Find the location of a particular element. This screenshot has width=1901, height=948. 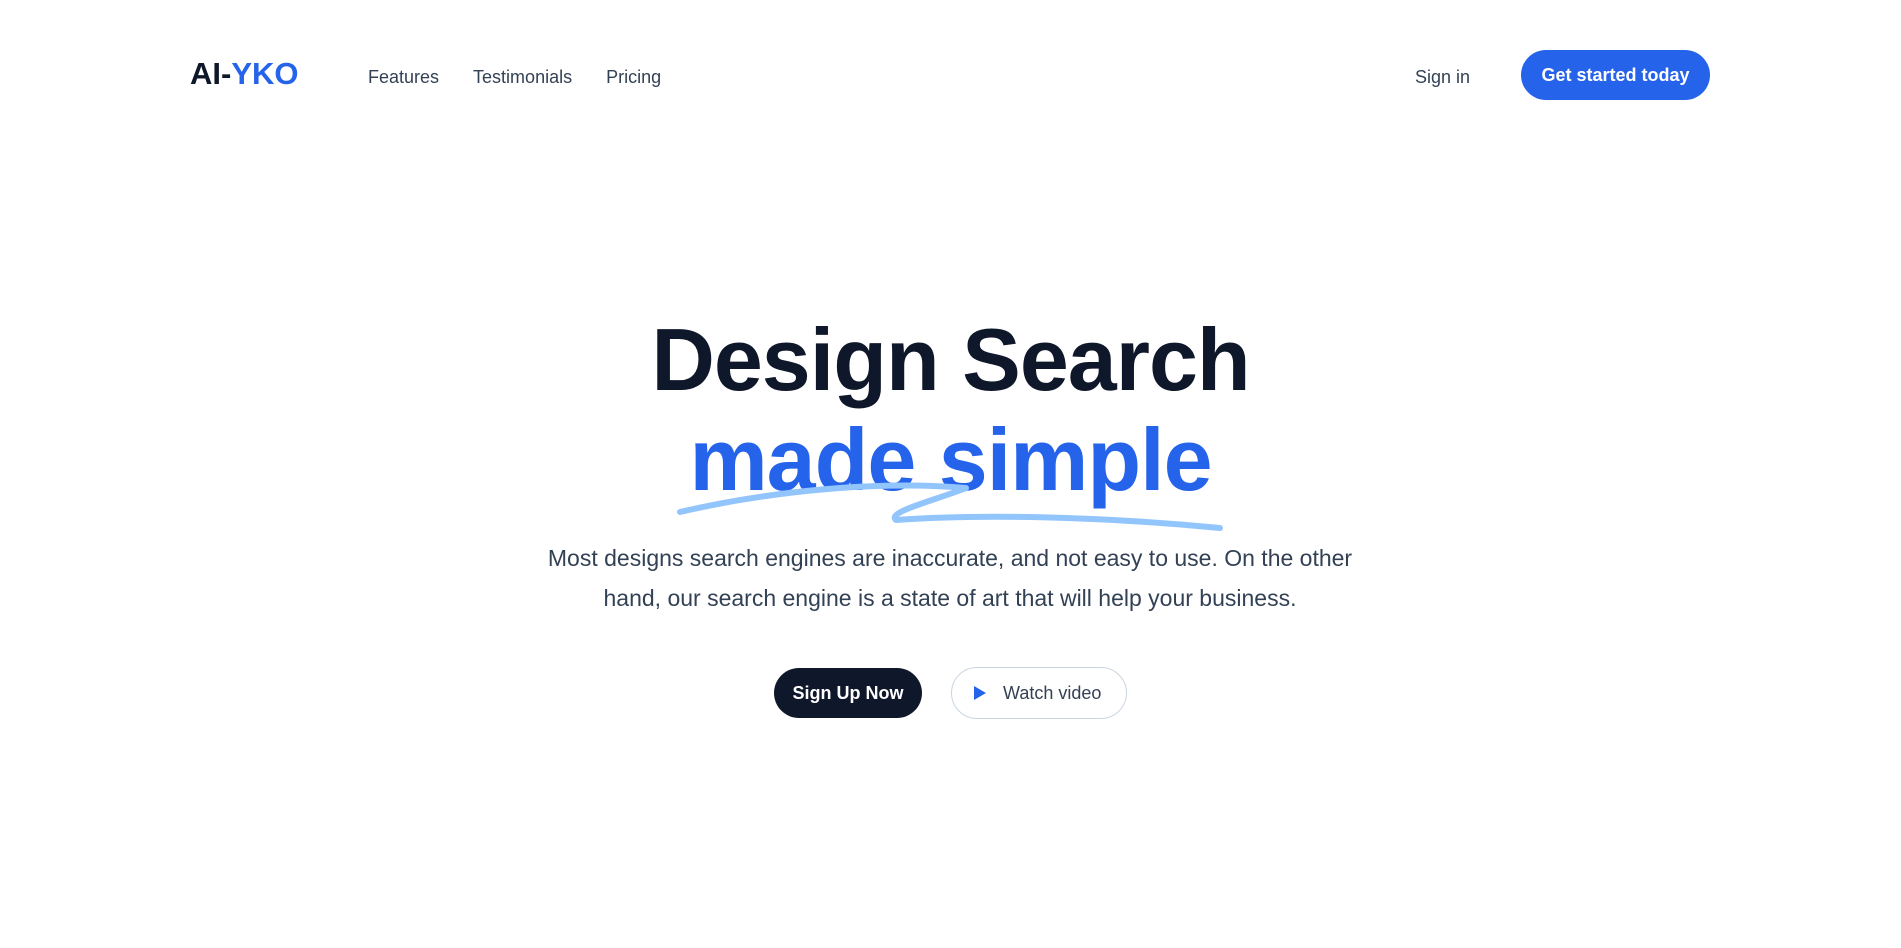

logo: AI-YKO is located at coordinates (244, 74).